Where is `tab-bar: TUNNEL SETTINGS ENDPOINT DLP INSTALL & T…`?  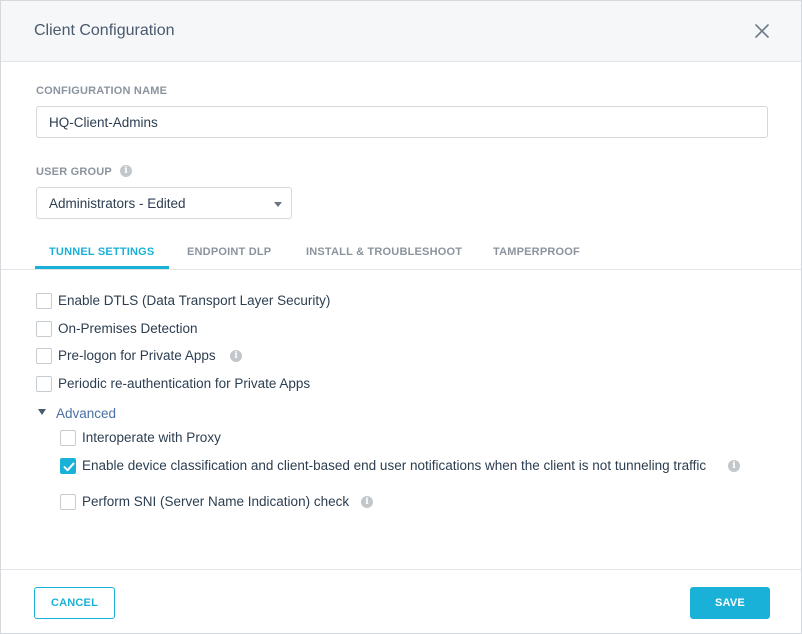
tab-bar: TUNNEL SETTINGS ENDPOINT DLP INSTALL & T… is located at coordinates (401, 253).